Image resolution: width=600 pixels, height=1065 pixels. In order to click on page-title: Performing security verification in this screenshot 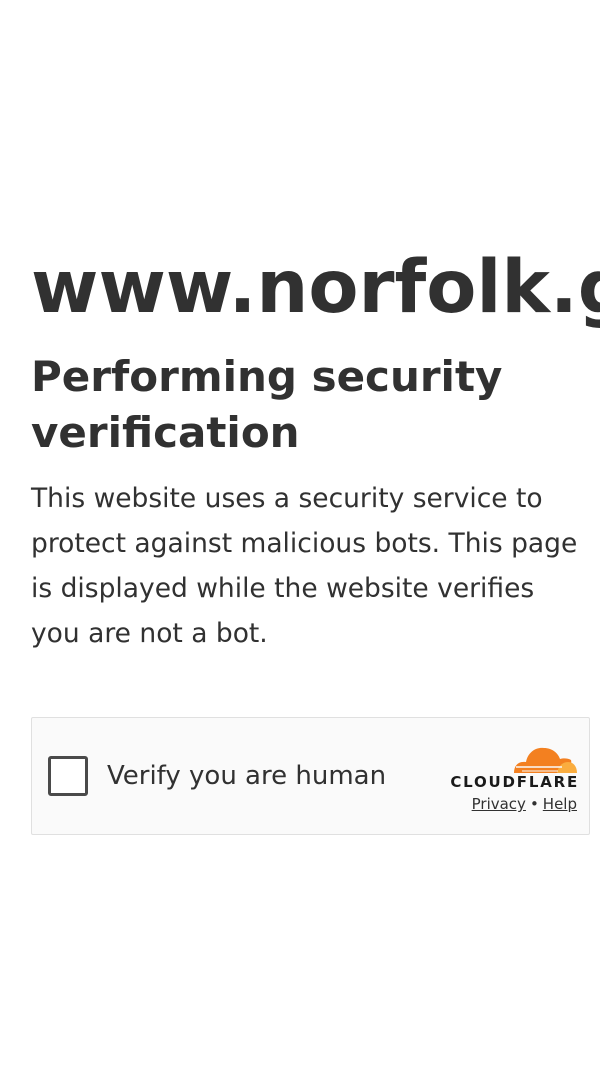, I will do `click(267, 404)`.